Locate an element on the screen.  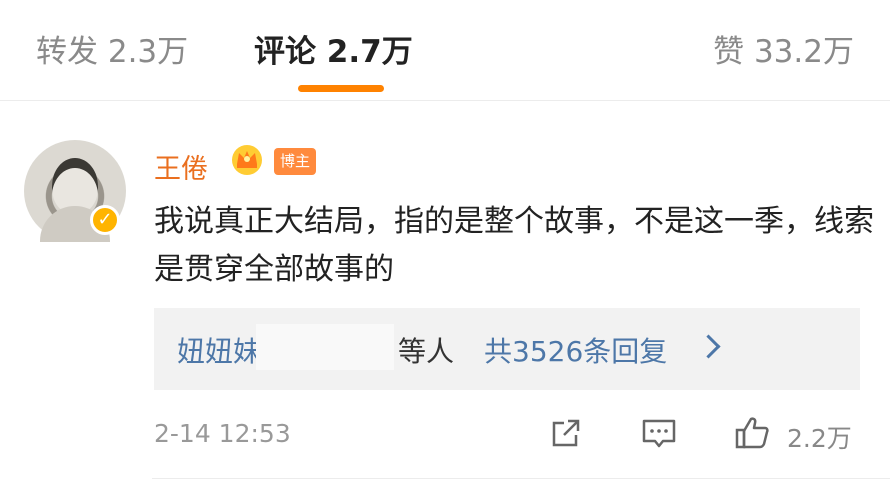
reply-count-link: 共3526条回复 is located at coordinates (575, 350).